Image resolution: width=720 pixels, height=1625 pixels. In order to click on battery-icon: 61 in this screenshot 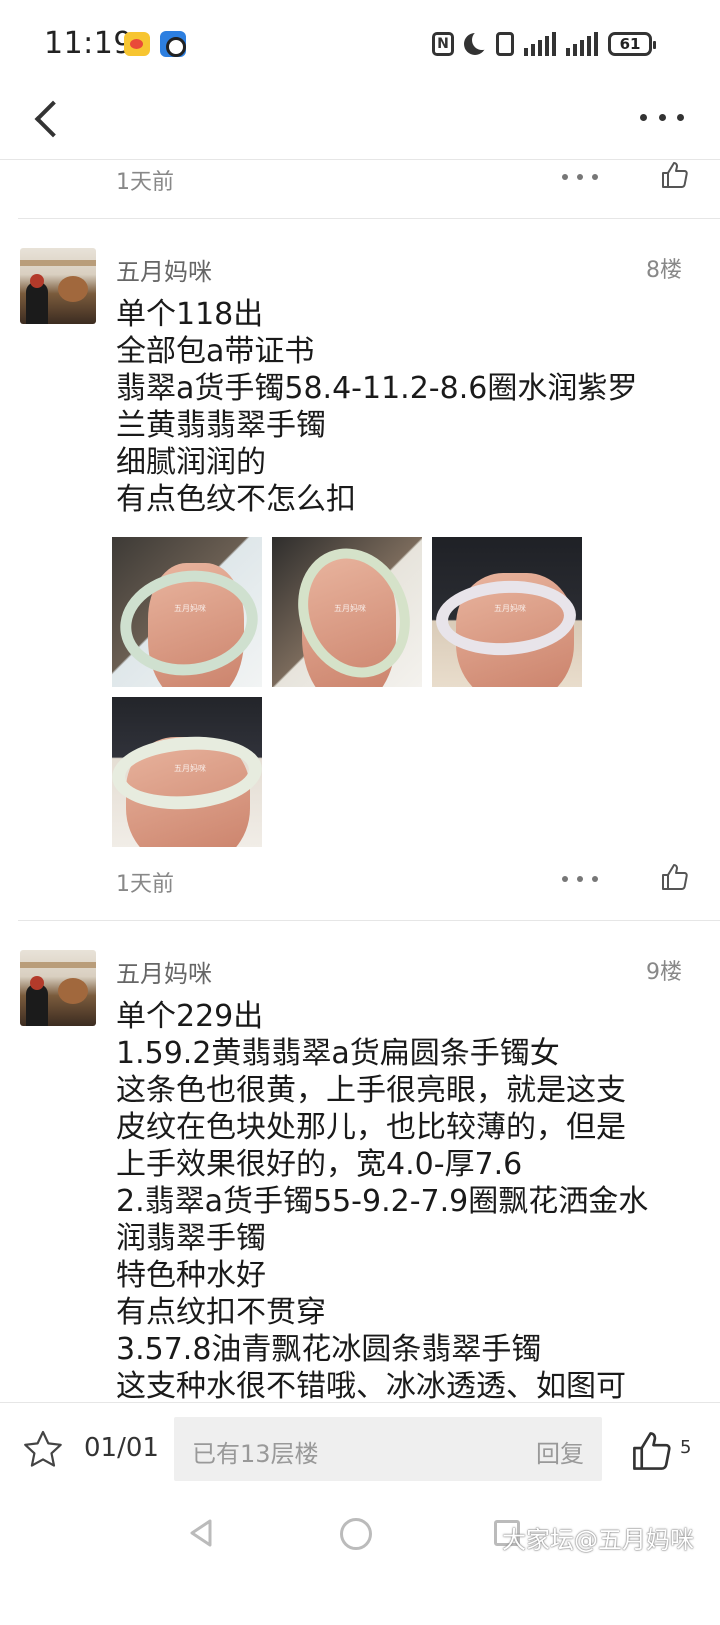, I will do `click(632, 44)`.